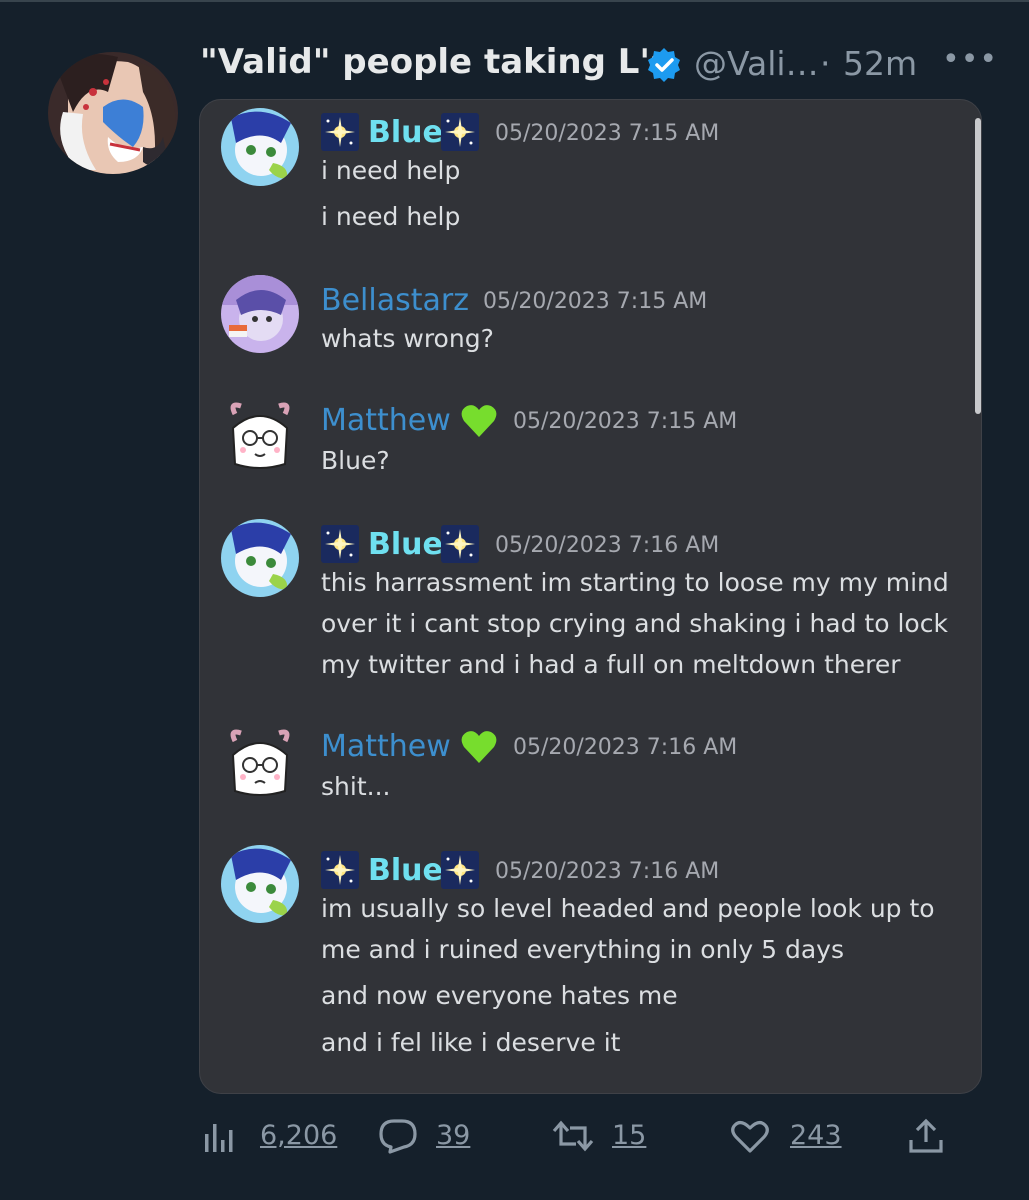  What do you see at coordinates (453, 1135) in the screenshot?
I see `replies-count: 39` at bounding box center [453, 1135].